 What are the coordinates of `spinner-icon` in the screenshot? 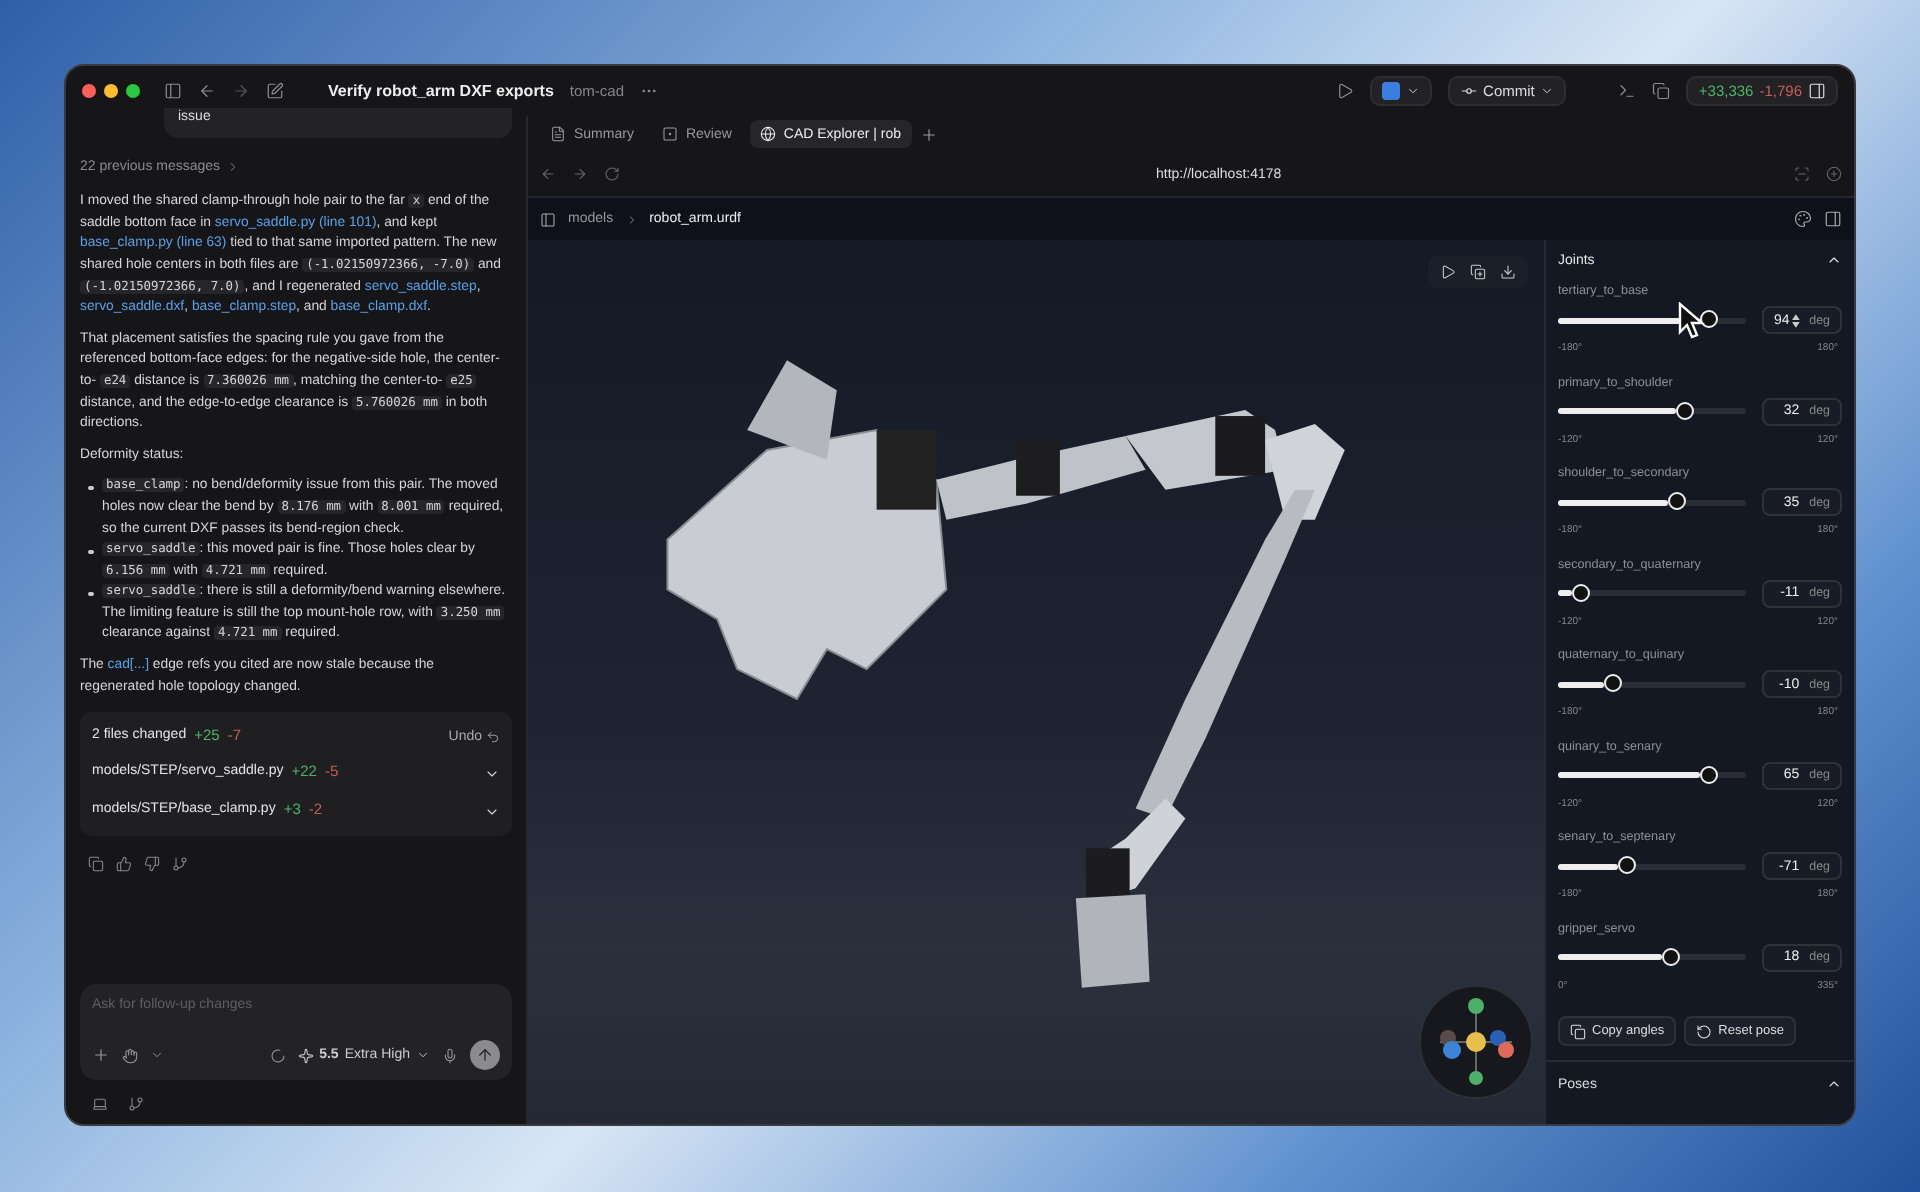 It's located at (277, 1055).